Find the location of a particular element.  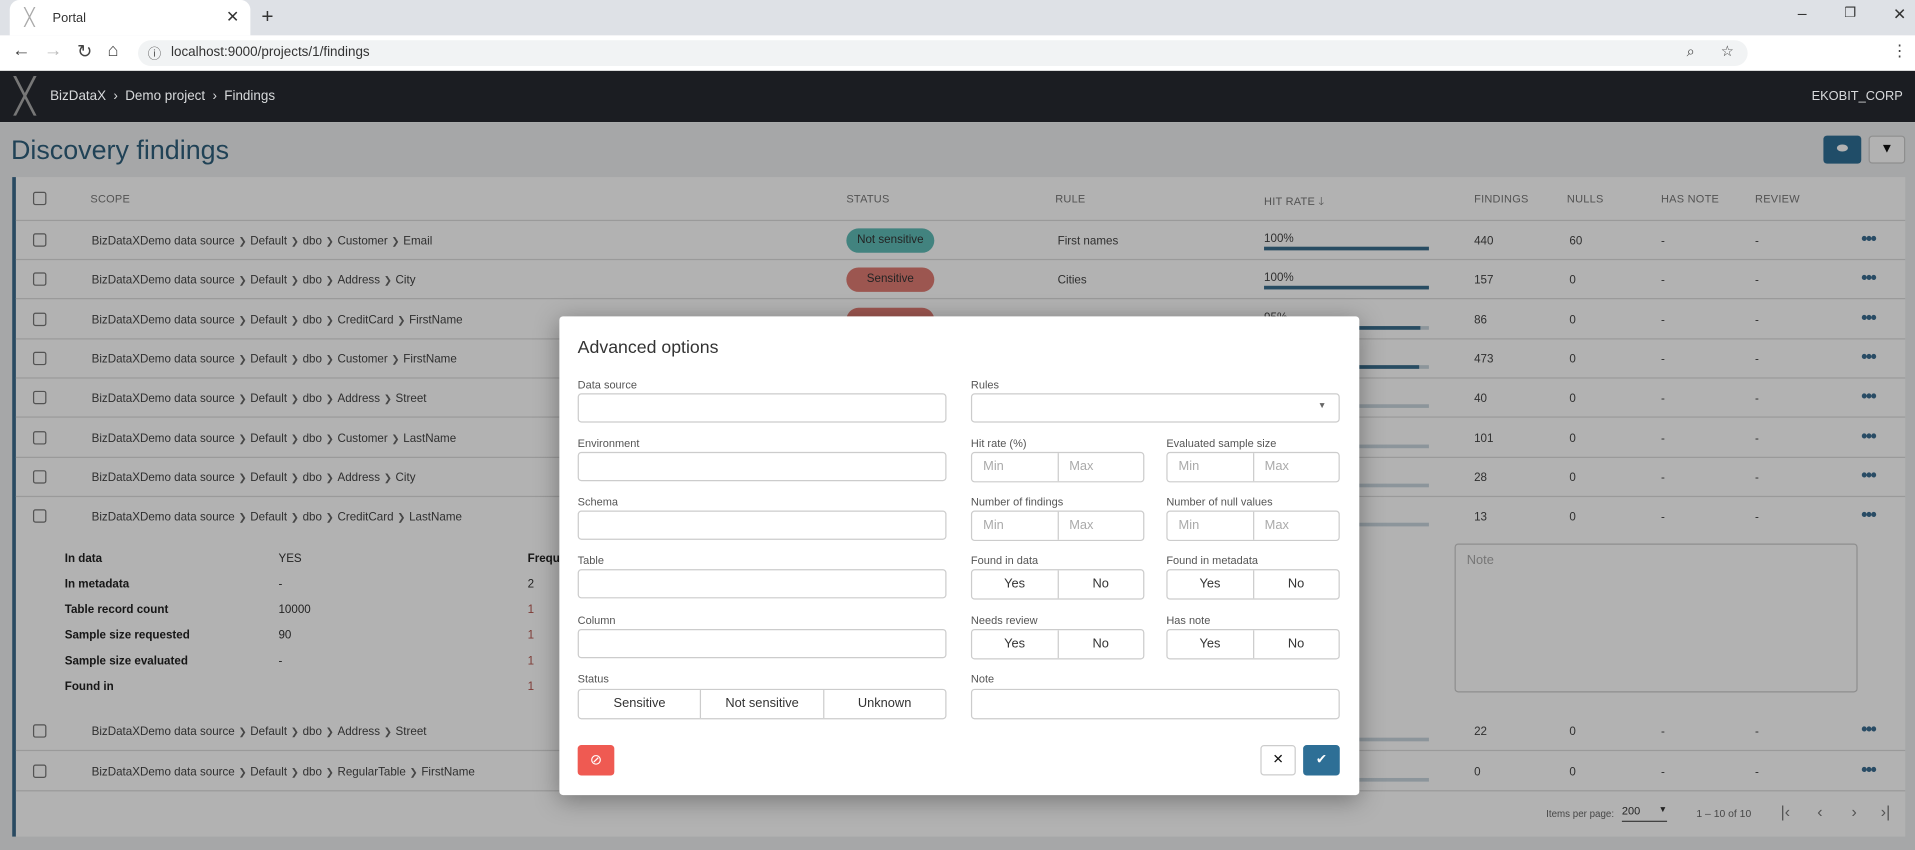

status-option: Not sensitive is located at coordinates (761, 704).